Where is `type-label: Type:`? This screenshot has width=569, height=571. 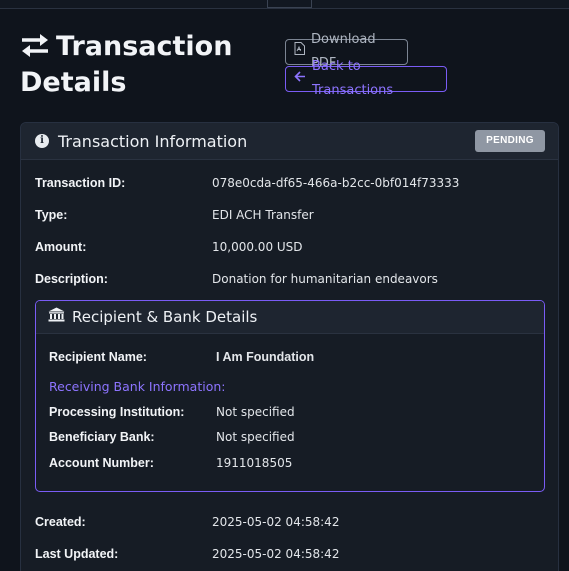 type-label: Type: is located at coordinates (51, 215).